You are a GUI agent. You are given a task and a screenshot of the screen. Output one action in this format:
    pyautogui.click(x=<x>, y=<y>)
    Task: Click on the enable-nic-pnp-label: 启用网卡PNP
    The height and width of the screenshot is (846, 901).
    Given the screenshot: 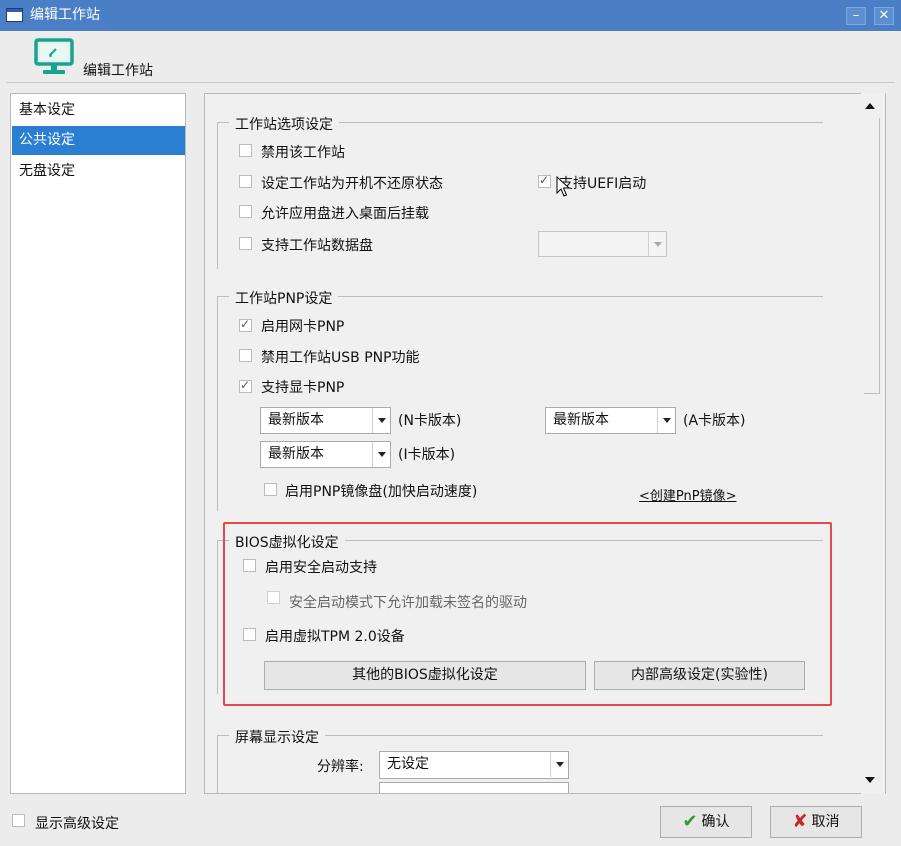 What is the action you would take?
    pyautogui.click(x=303, y=327)
    